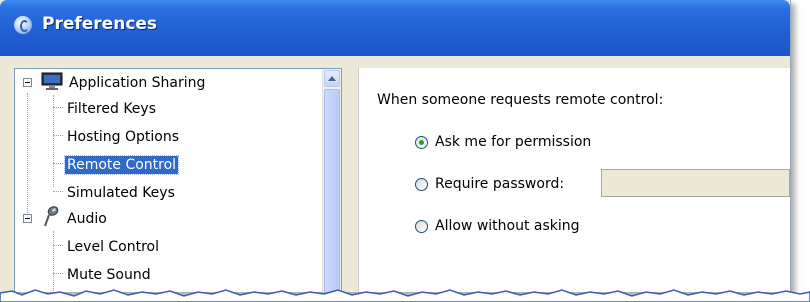 The width and height of the screenshot is (810, 302). I want to click on torn-edge-decoration, so click(405, 295).